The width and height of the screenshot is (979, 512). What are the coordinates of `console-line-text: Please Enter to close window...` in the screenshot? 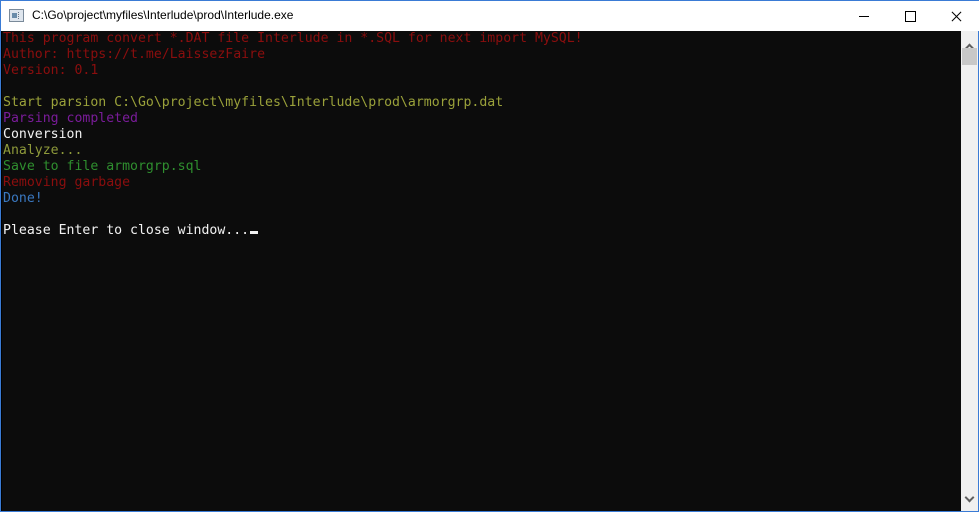 It's located at (126, 230).